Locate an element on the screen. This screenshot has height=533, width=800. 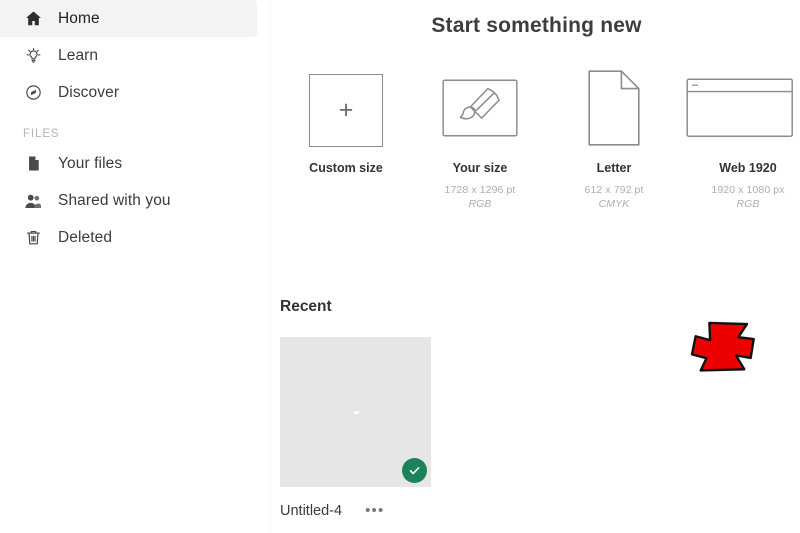
plus-glyph: + is located at coordinates (346, 109).